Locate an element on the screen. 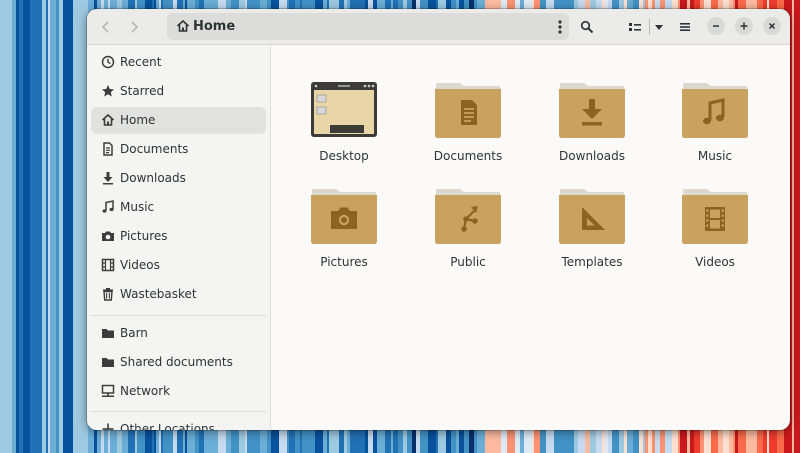 The image size is (800, 453). film-icon is located at coordinates (108, 265).